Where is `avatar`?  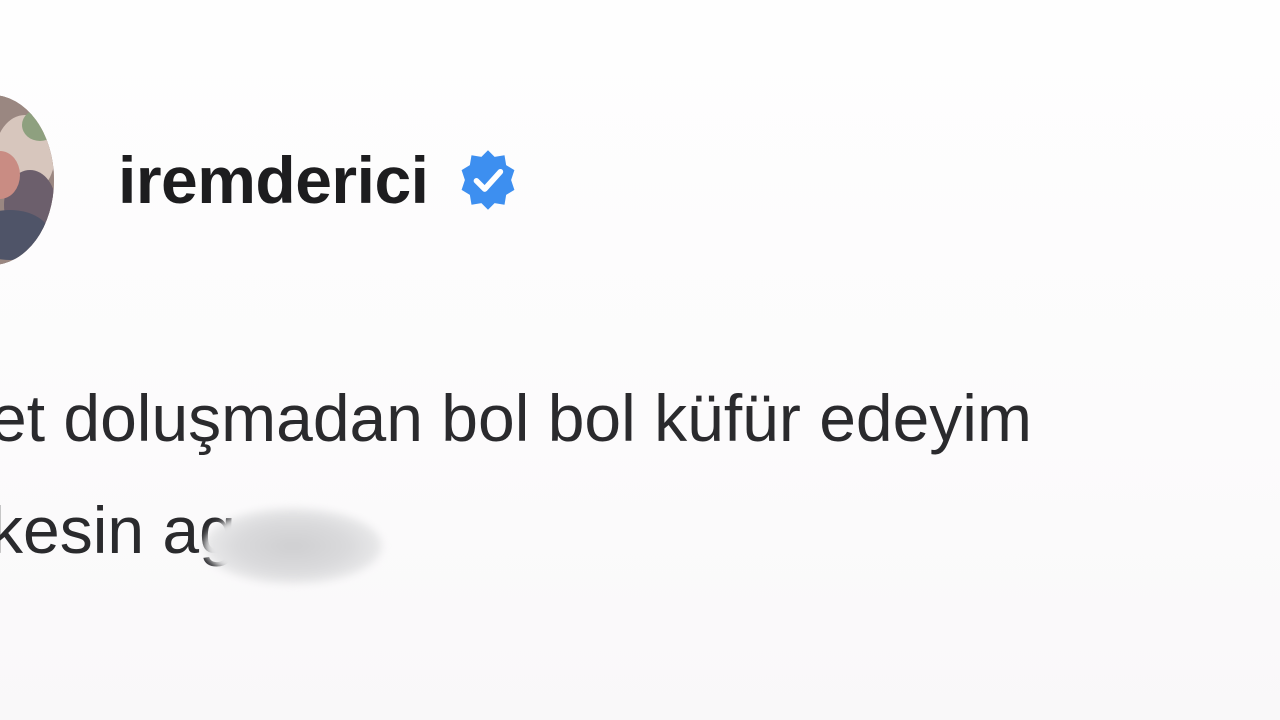 avatar is located at coordinates (27, 180).